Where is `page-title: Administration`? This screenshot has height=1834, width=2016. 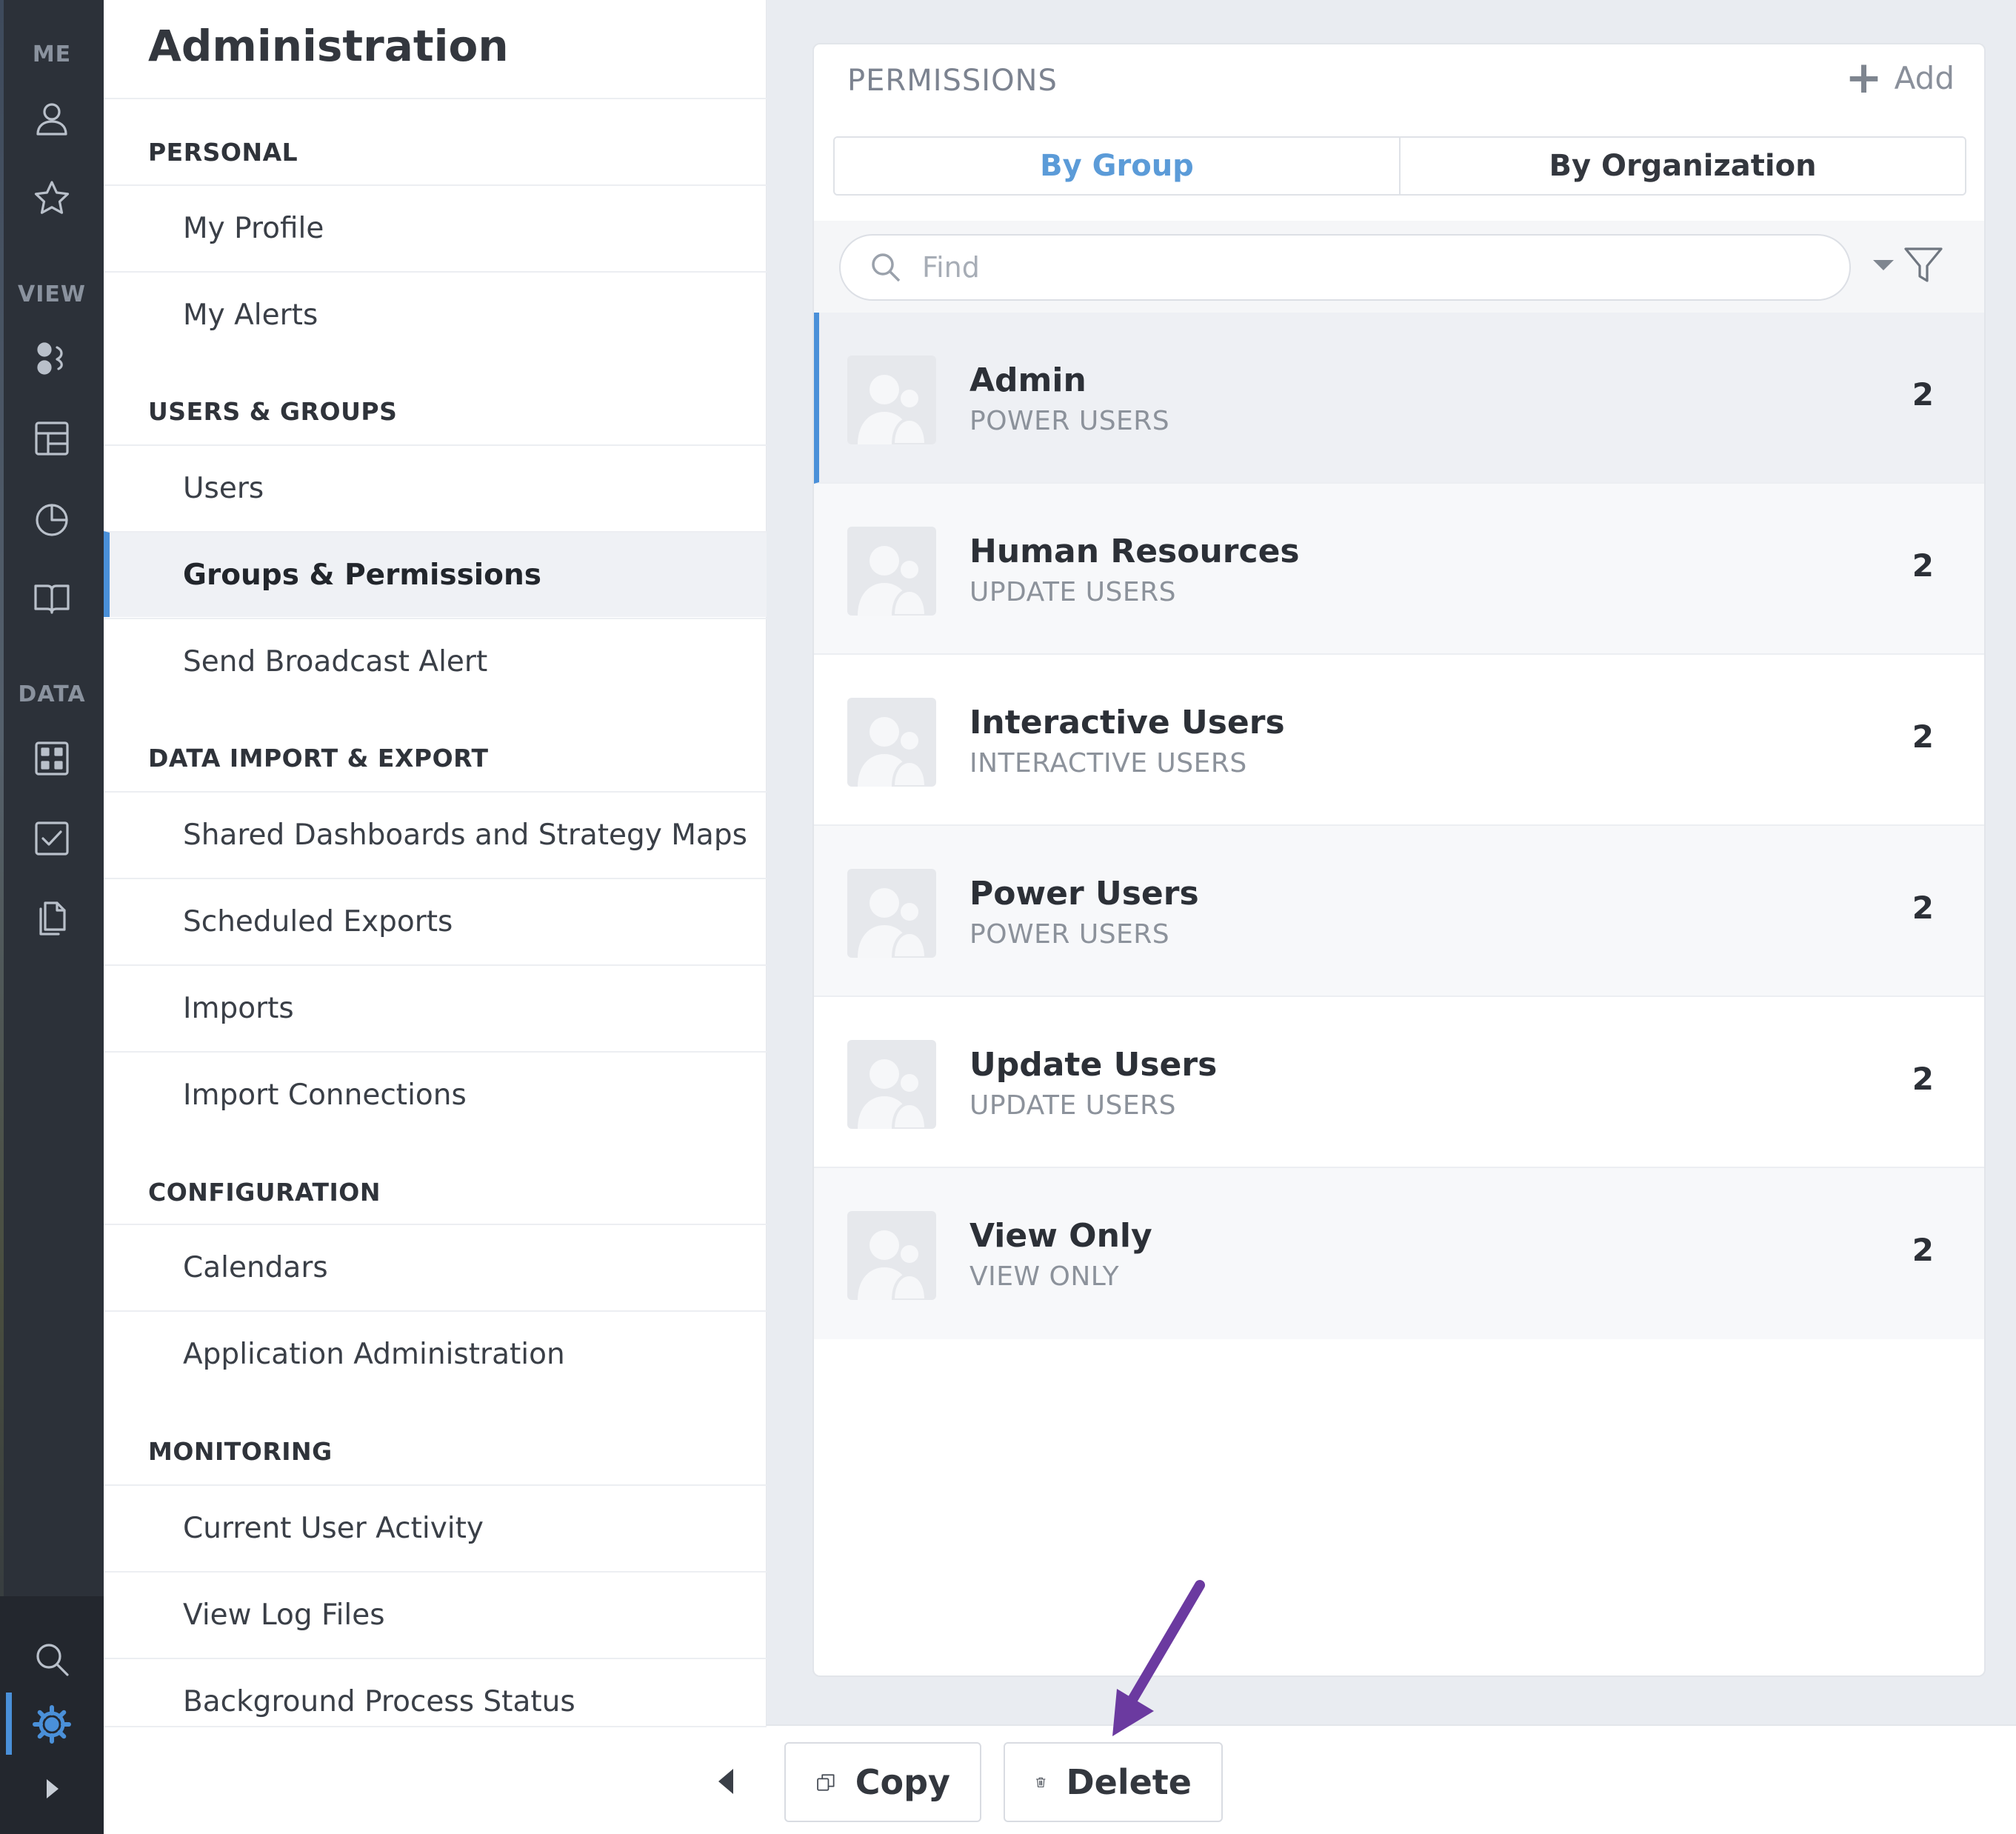
page-title: Administration is located at coordinates (329, 46).